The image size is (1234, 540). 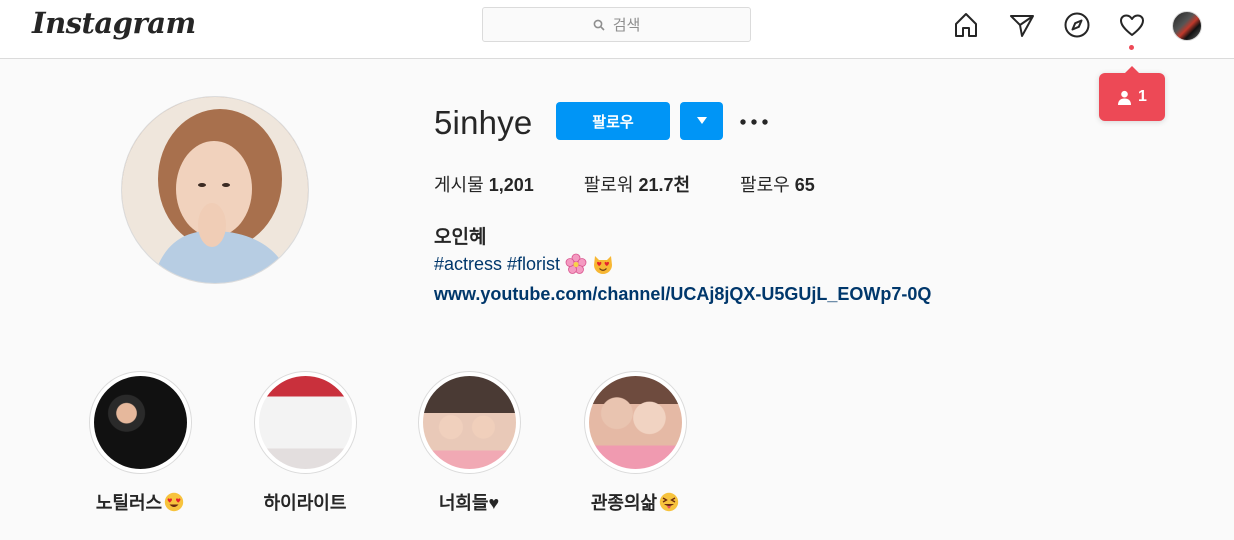 What do you see at coordinates (174, 502) in the screenshot?
I see `heart-eyes-emoji` at bounding box center [174, 502].